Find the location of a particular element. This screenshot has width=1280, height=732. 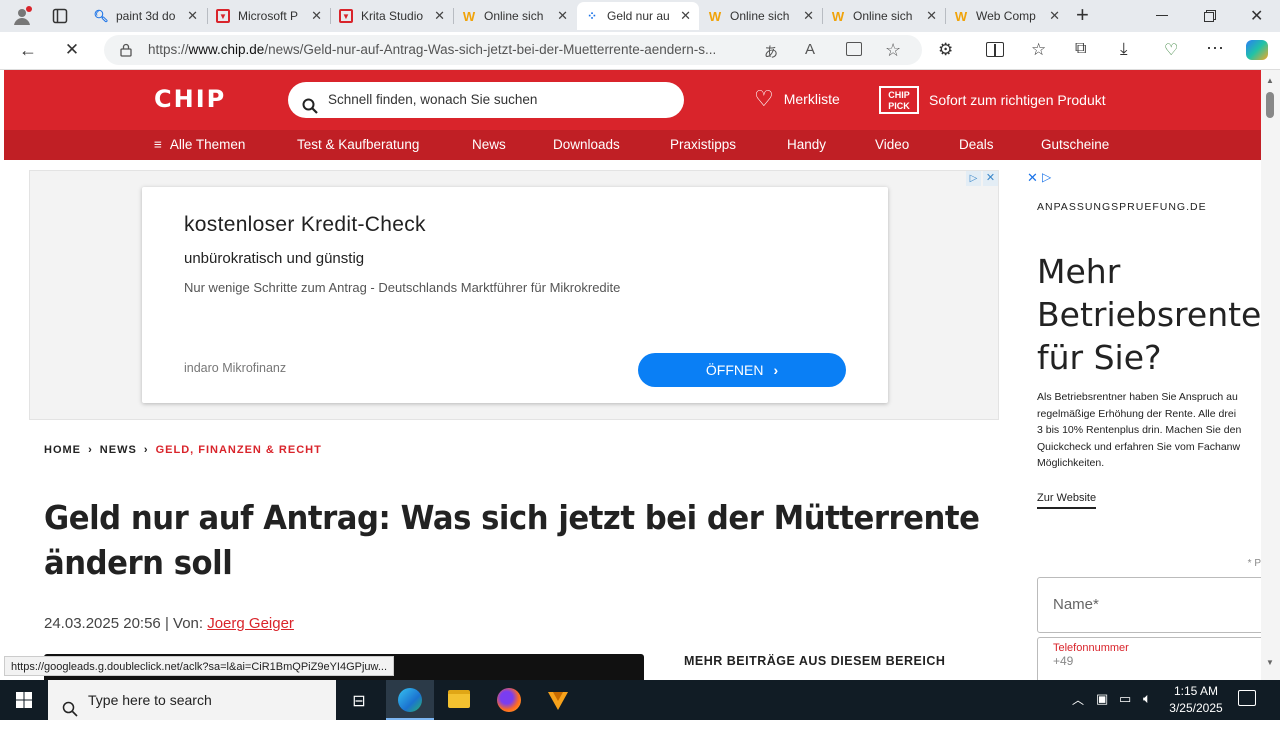

restore-icon is located at coordinates (1210, 15).